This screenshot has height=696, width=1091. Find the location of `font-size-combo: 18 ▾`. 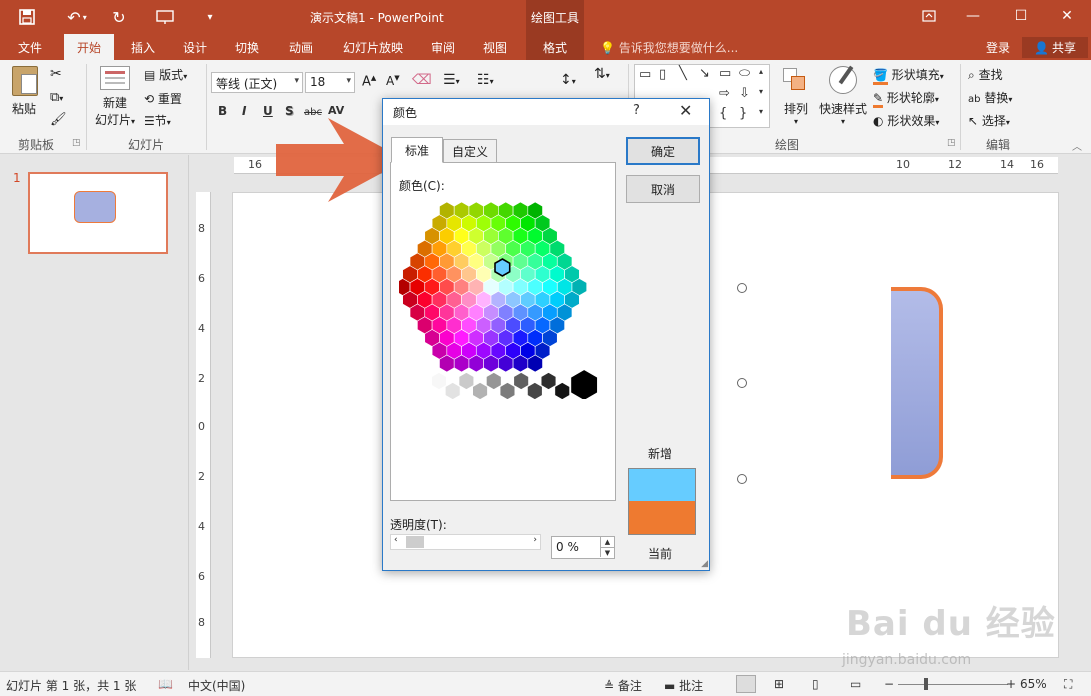

font-size-combo: 18 ▾ is located at coordinates (330, 82).